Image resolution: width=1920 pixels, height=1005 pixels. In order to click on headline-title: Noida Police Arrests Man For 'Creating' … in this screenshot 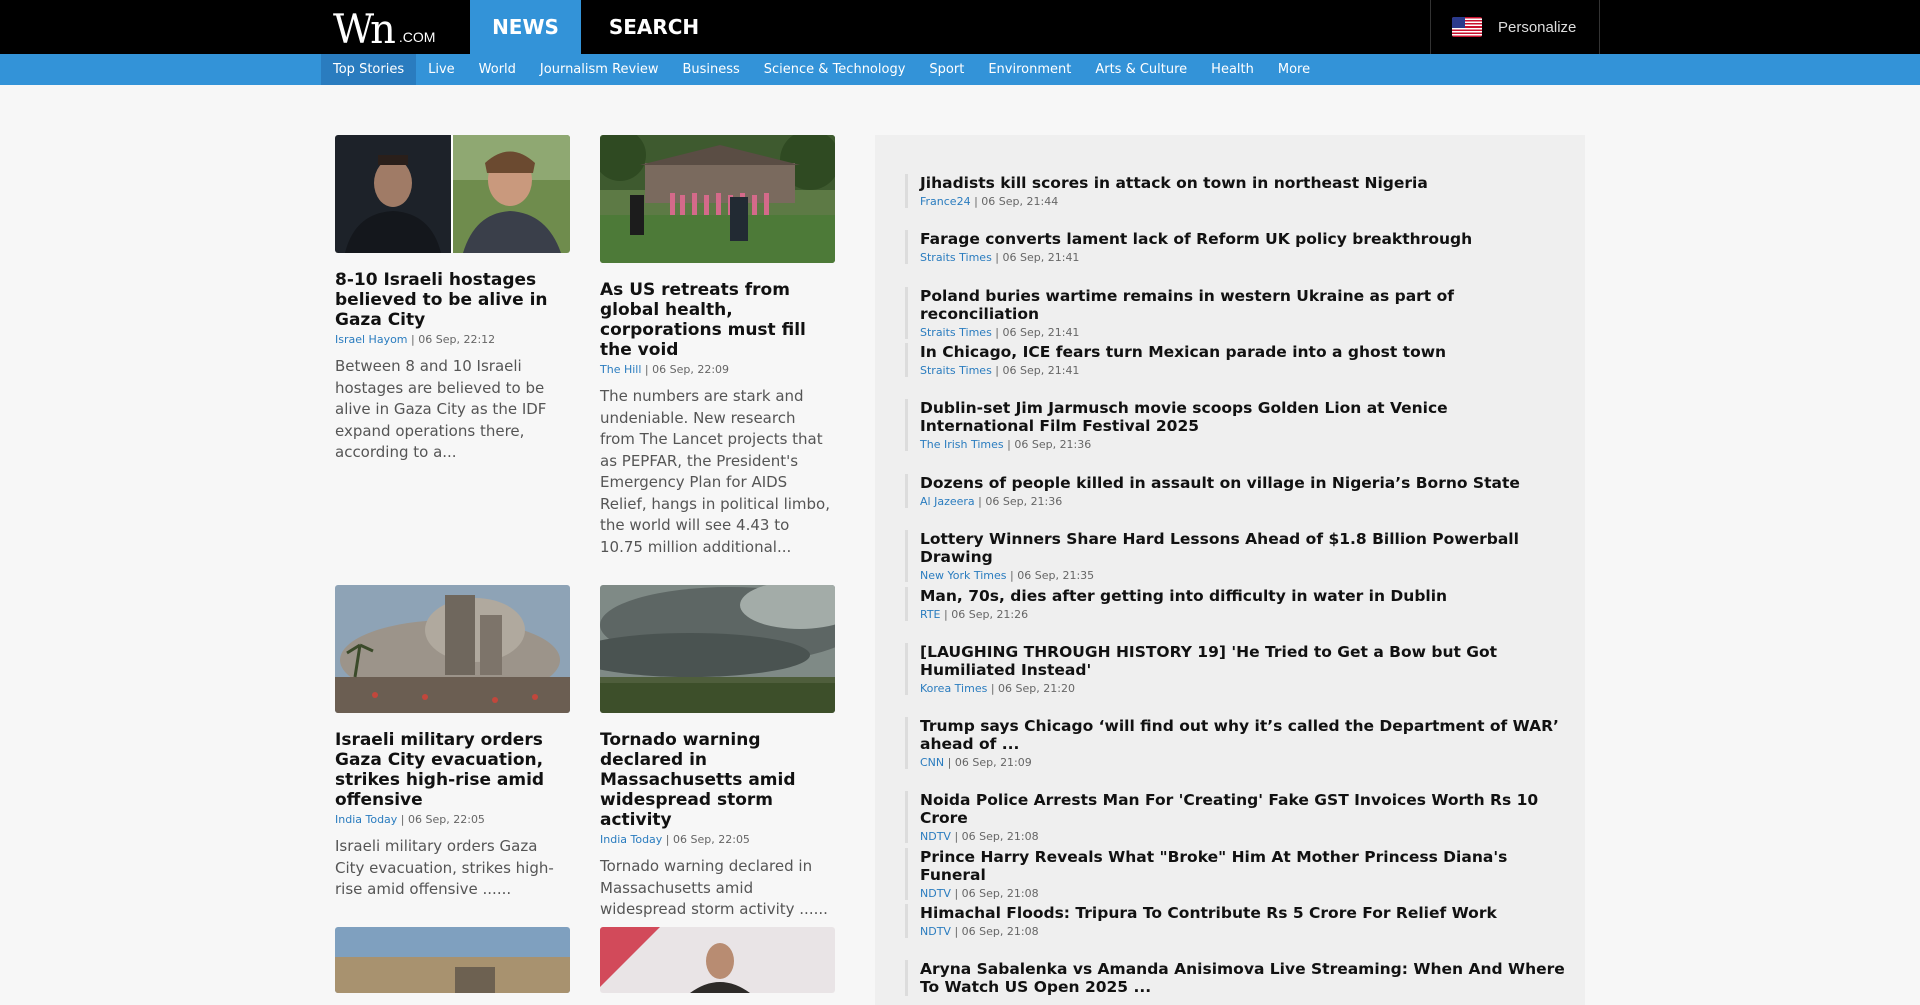, I will do `click(1242, 809)`.